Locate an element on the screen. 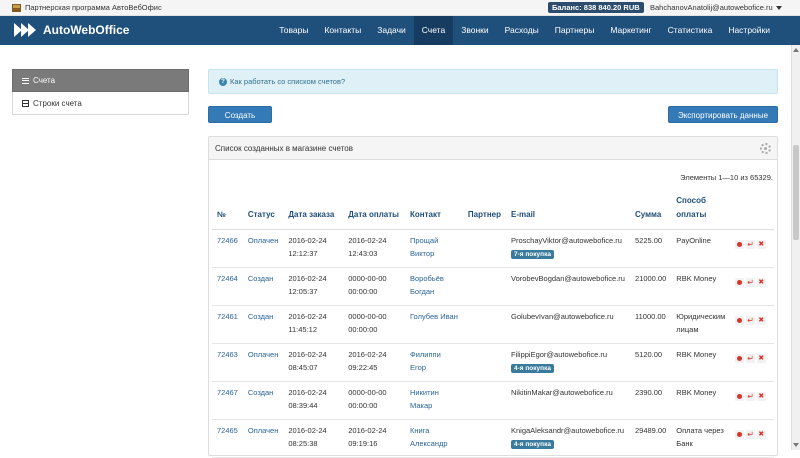 The height and width of the screenshot is (458, 800). invoice-number-link: 72461 is located at coordinates (227, 324).